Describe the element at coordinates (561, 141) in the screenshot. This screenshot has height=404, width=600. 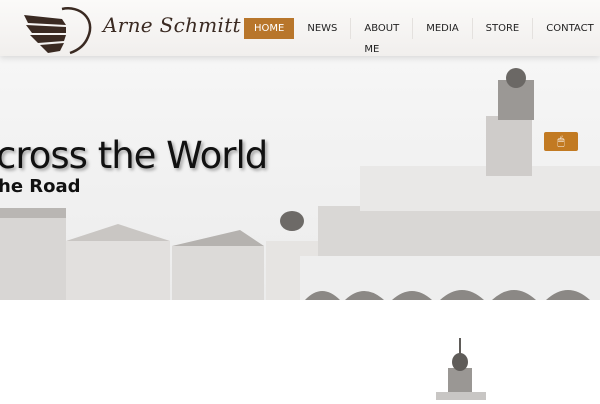
I see `mouse-icon: 🖱` at that location.